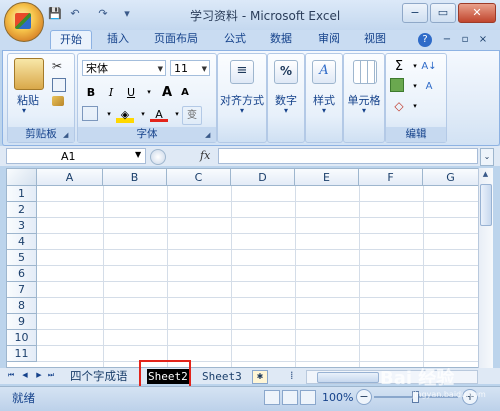  What do you see at coordinates (192, 115) in the screenshot?
I see `phonetic-button: 变` at bounding box center [192, 115].